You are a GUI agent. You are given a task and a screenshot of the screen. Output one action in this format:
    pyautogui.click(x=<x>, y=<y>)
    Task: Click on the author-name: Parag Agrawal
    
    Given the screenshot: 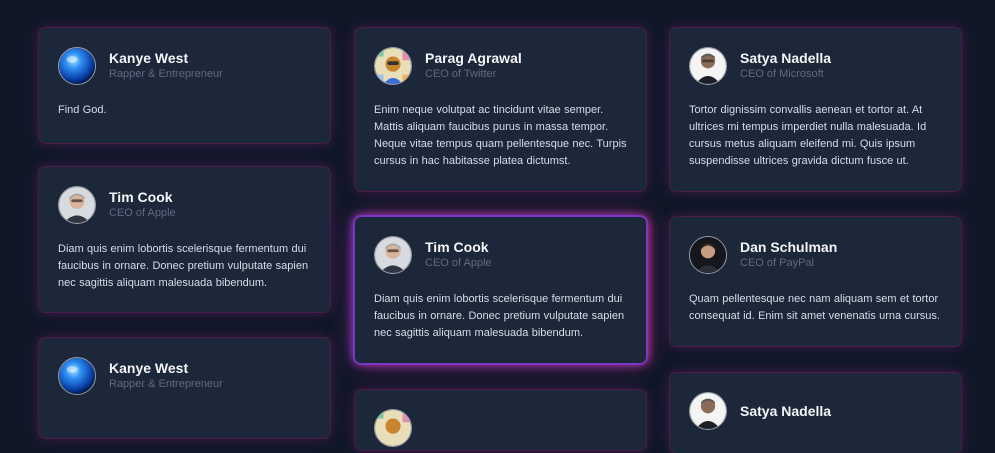 What is the action you would take?
    pyautogui.click(x=473, y=58)
    